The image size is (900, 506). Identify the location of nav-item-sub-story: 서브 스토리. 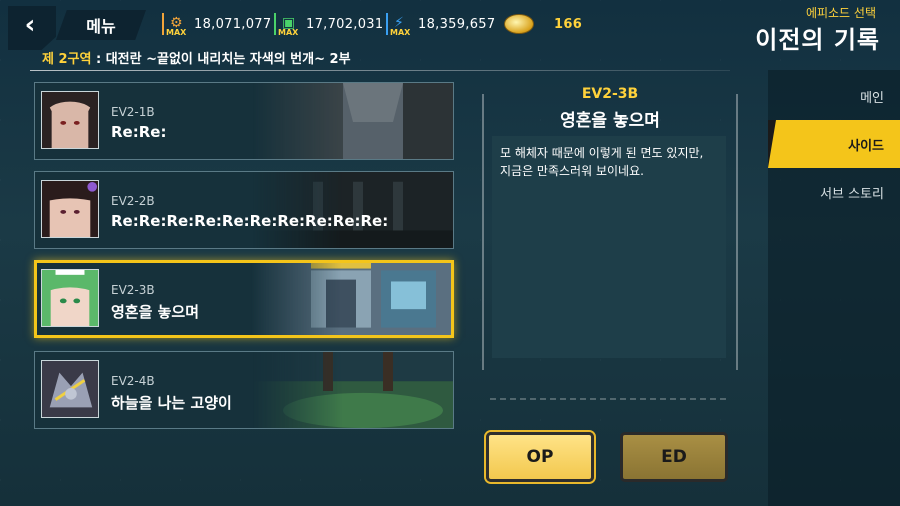
(834, 192).